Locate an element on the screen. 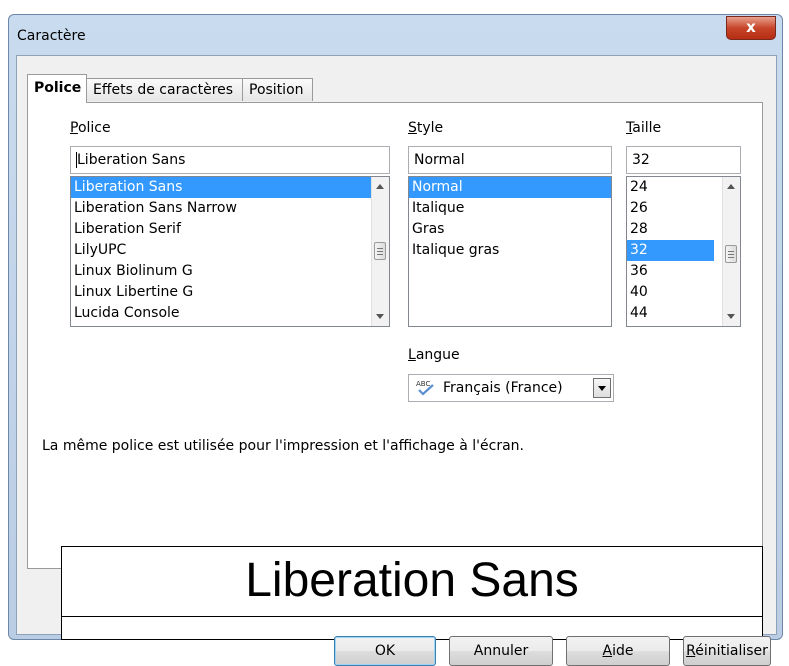  size-list-scrollbar is located at coordinates (731, 251).